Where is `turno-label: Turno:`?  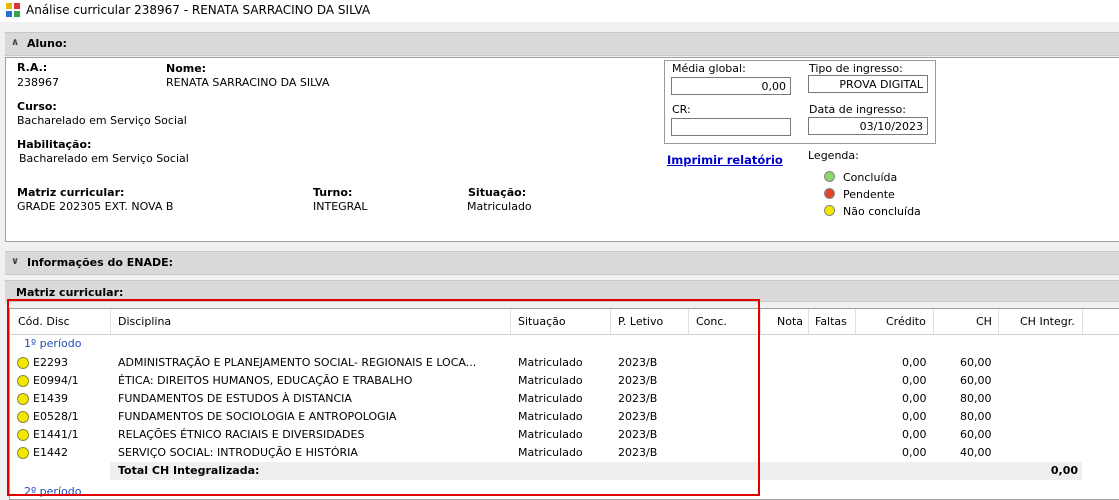
turno-label: Turno: is located at coordinates (333, 192).